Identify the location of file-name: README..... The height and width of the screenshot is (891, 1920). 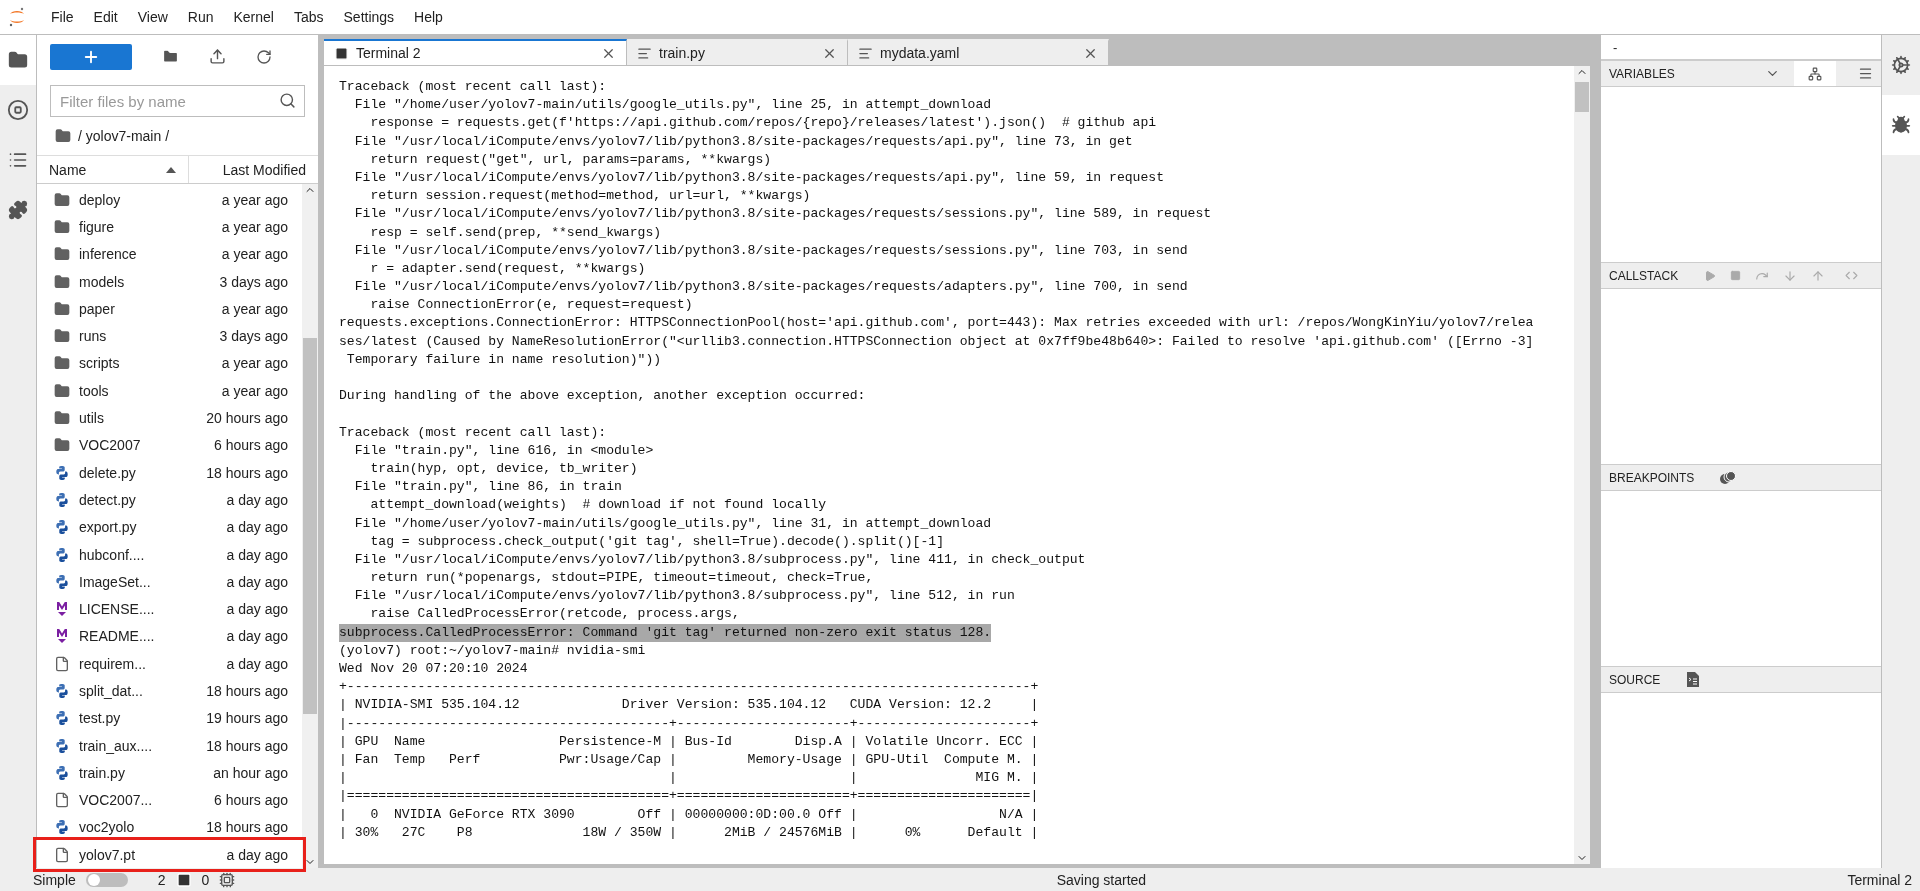
(117, 636).